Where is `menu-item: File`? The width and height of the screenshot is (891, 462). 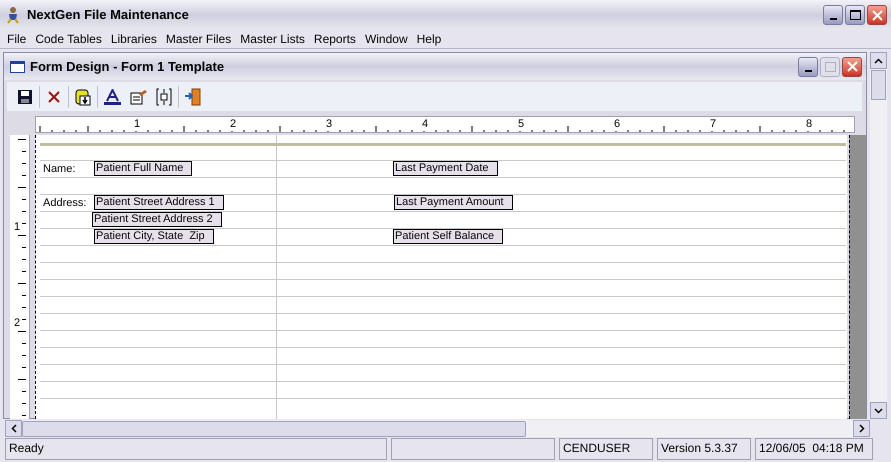 menu-item: File is located at coordinates (16, 39).